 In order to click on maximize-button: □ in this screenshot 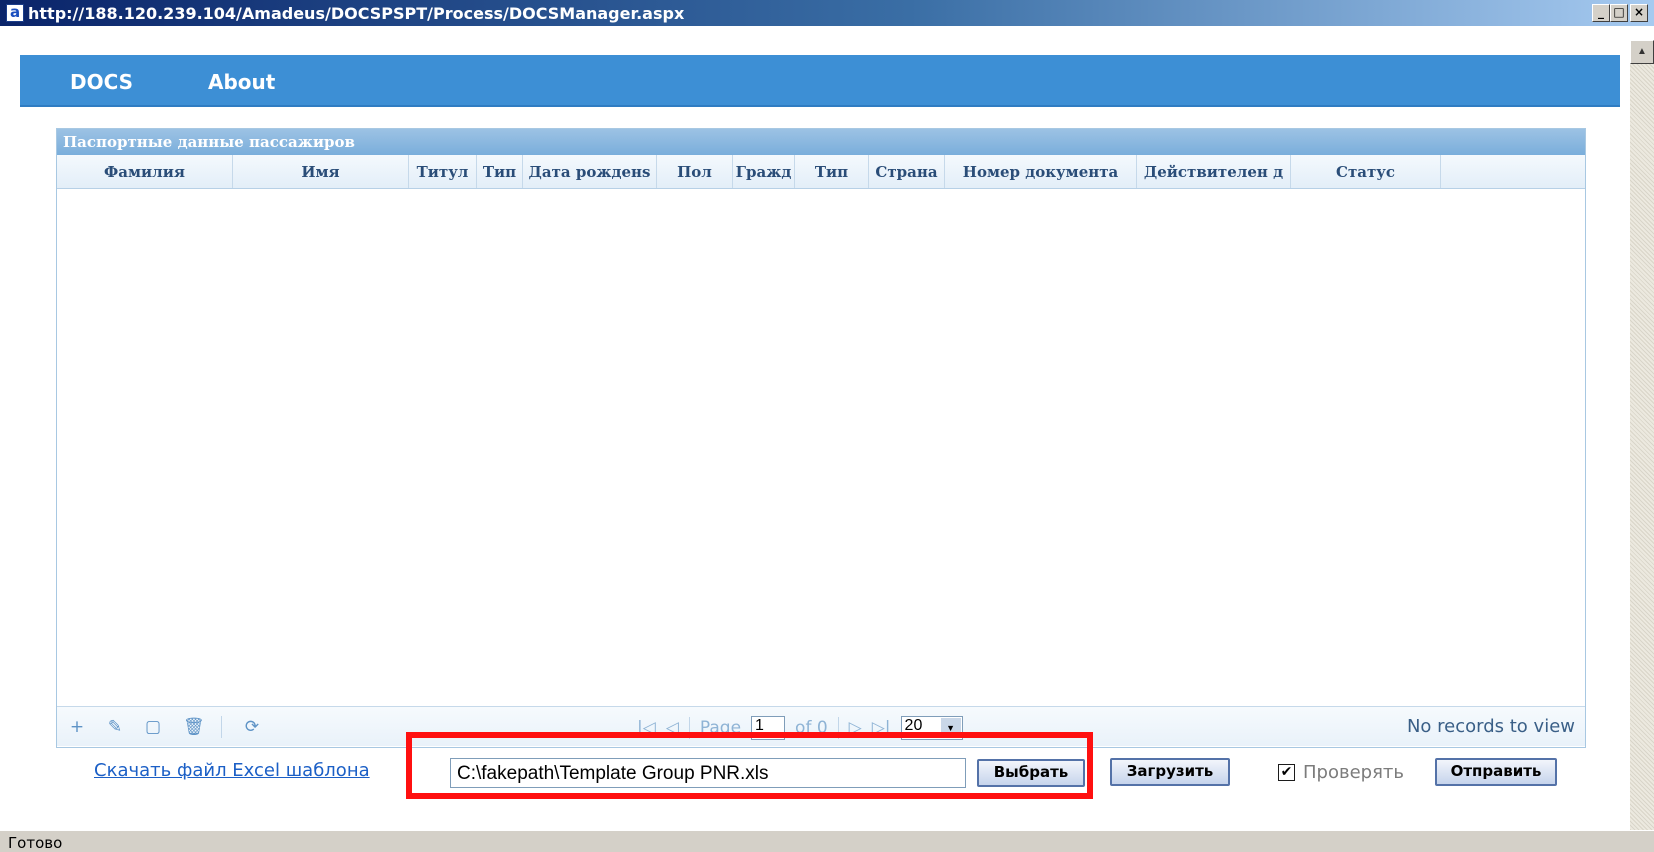, I will do `click(1619, 13)`.